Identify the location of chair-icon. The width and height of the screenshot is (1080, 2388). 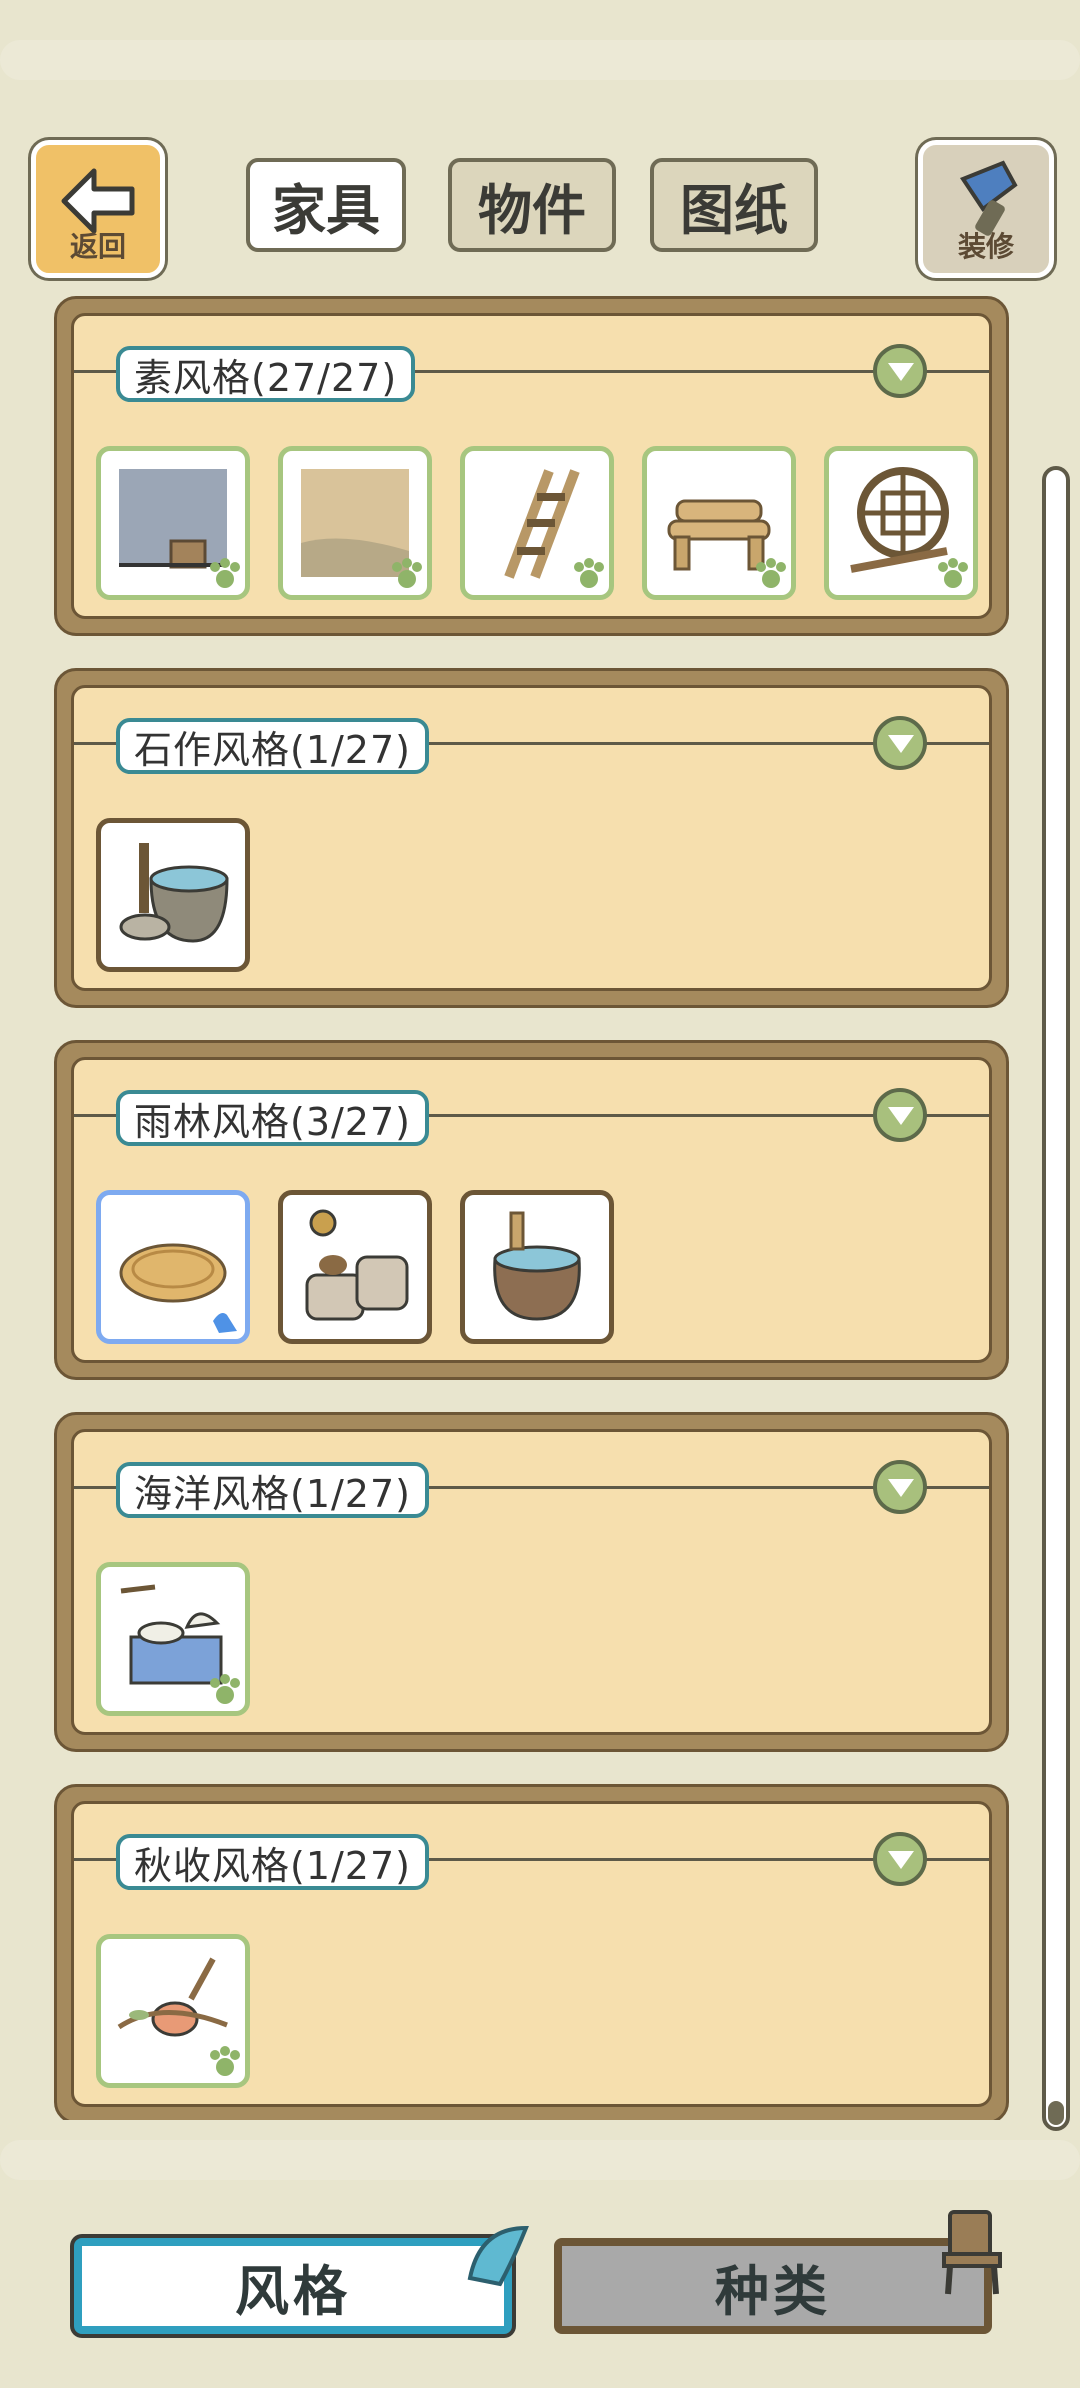
(972, 2252).